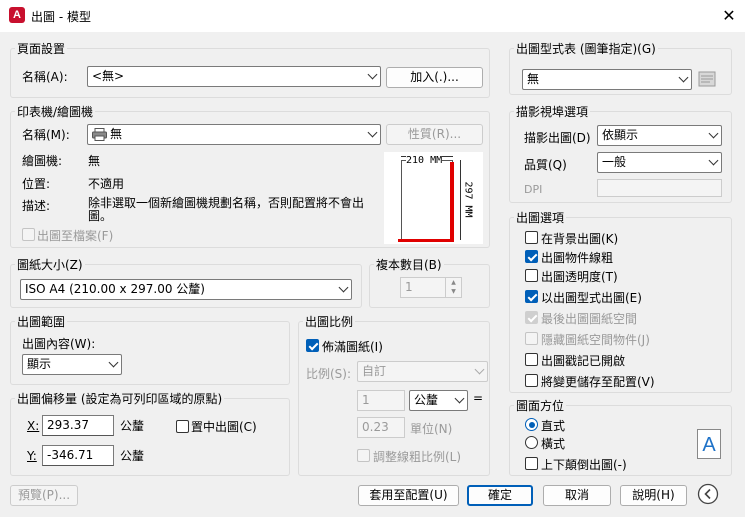 The width and height of the screenshot is (745, 517). I want to click on preview-height-label: 297 MM, so click(468, 199).